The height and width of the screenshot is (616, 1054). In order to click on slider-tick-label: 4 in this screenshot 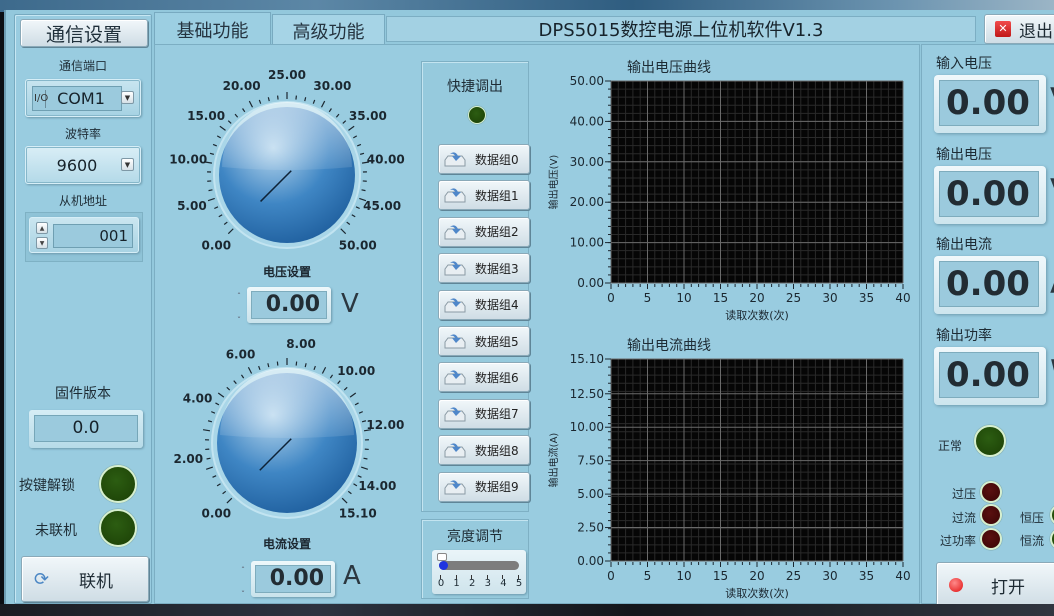, I will do `click(503, 582)`.